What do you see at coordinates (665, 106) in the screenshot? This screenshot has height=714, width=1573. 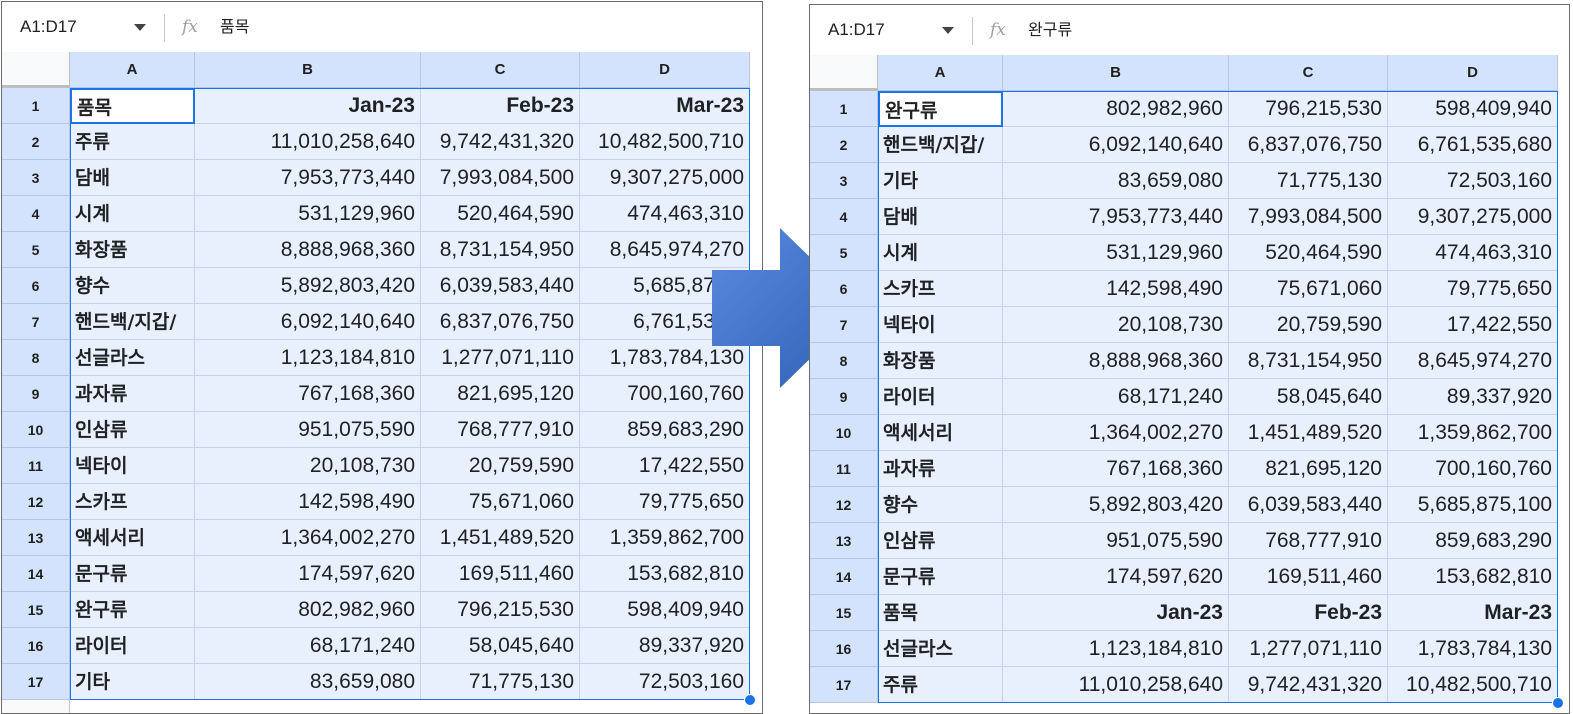 I see `cell-D1: Mar-23` at bounding box center [665, 106].